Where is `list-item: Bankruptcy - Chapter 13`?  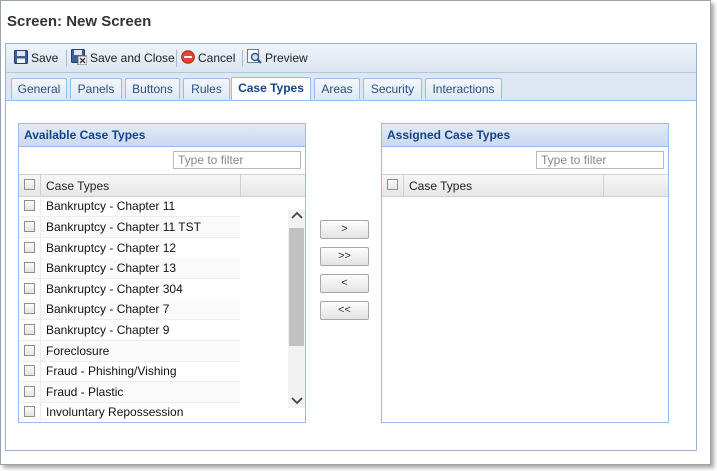 list-item: Bankruptcy - Chapter 13 is located at coordinates (129, 268).